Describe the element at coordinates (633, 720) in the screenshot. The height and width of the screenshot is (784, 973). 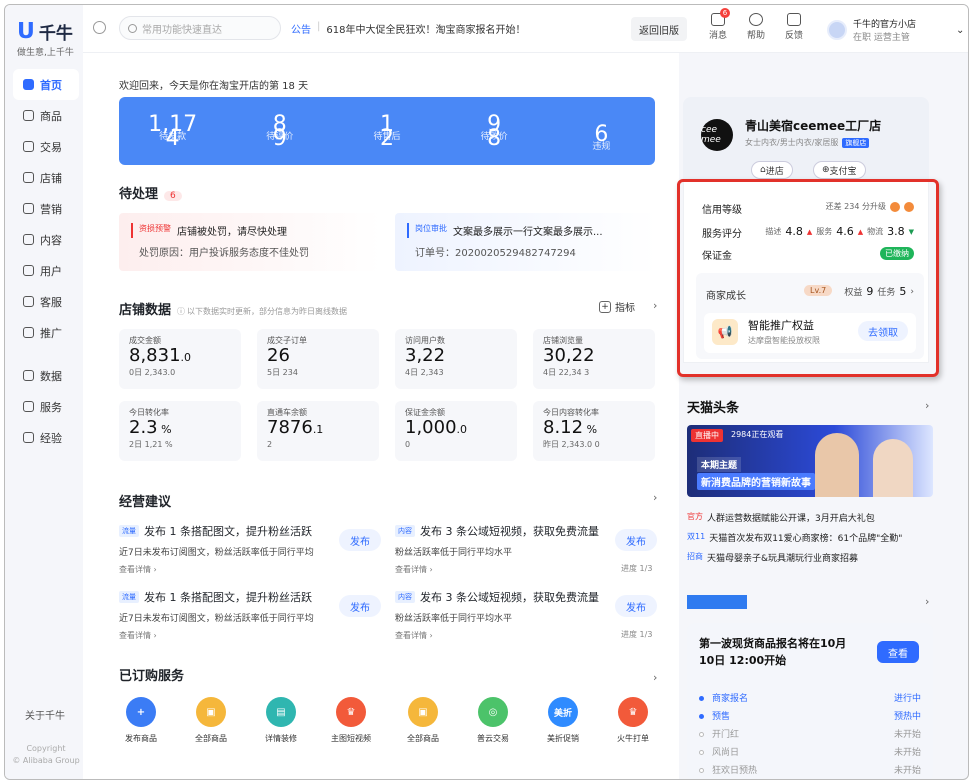
I see `service-item: ♛ 火牛打单` at that location.